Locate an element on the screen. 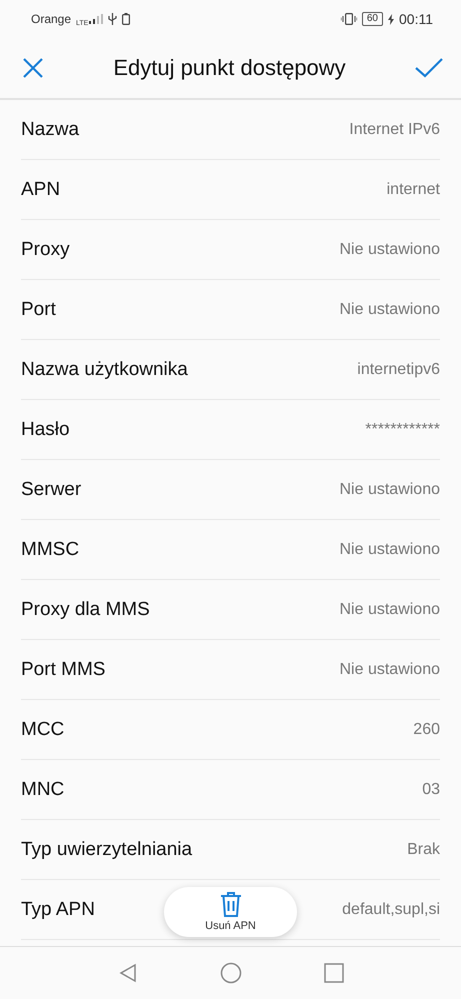 The image size is (461, 999). usb-icon is located at coordinates (113, 19).